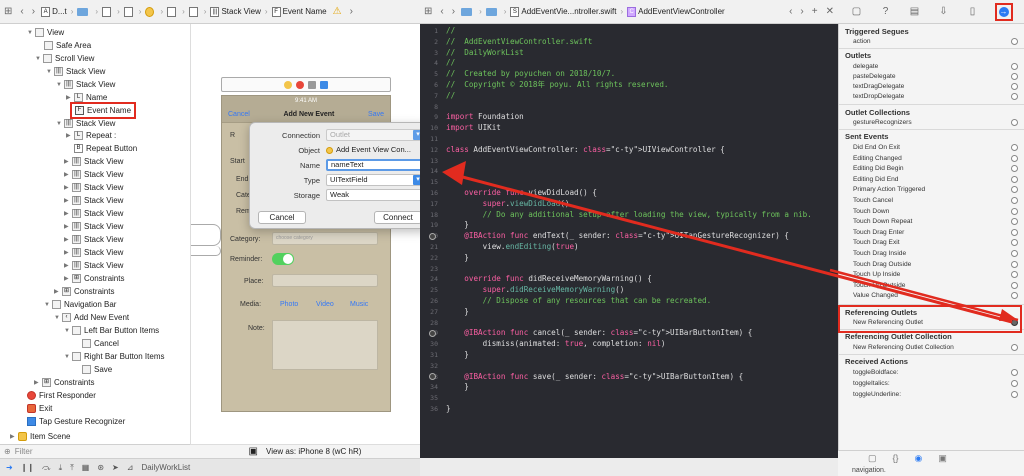  What do you see at coordinates (790, 11) in the screenshot?
I see `previous-editor-icon: ‹` at bounding box center [790, 11].